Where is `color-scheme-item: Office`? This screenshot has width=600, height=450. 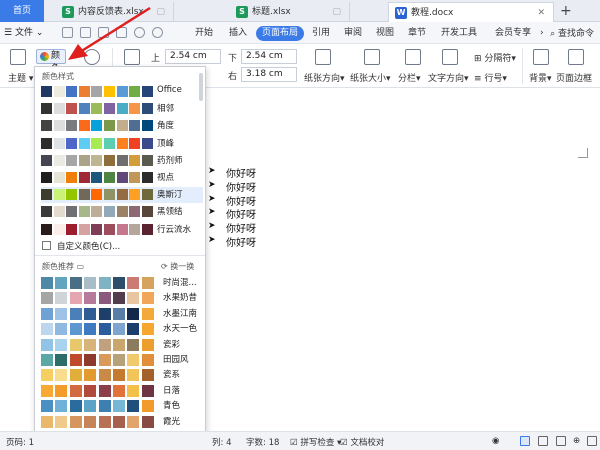
color-scheme-item: Office is located at coordinates (122, 92).